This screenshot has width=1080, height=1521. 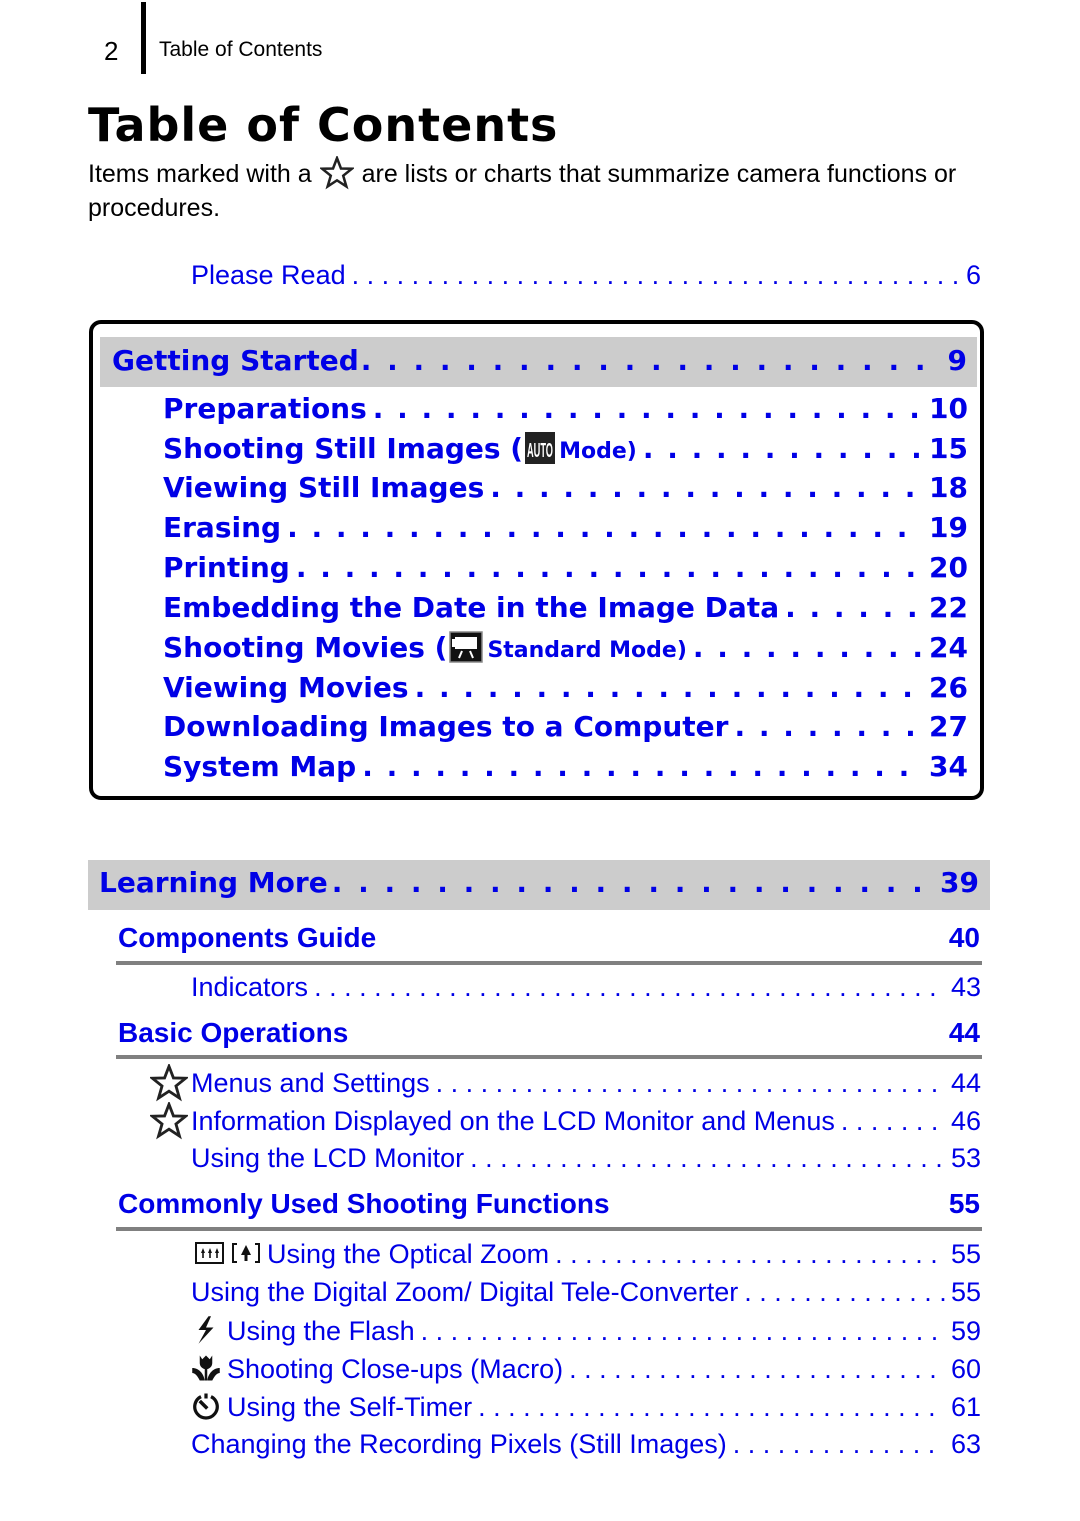 I want to click on entry-page: 6, so click(x=973, y=275).